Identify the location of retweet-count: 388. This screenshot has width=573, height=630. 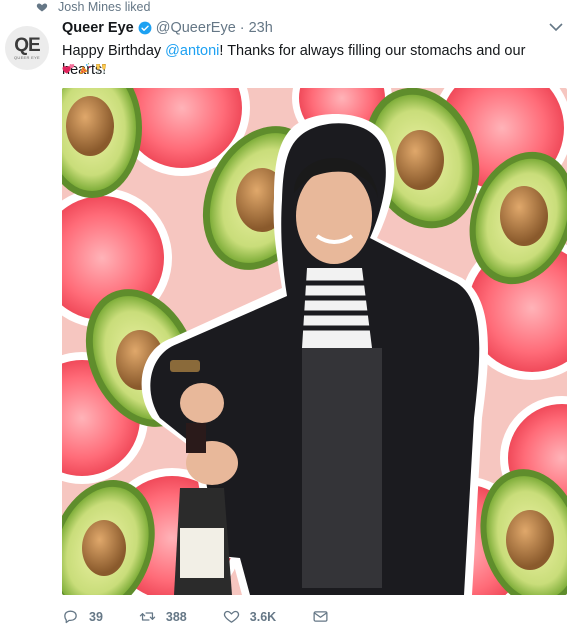
(176, 616).